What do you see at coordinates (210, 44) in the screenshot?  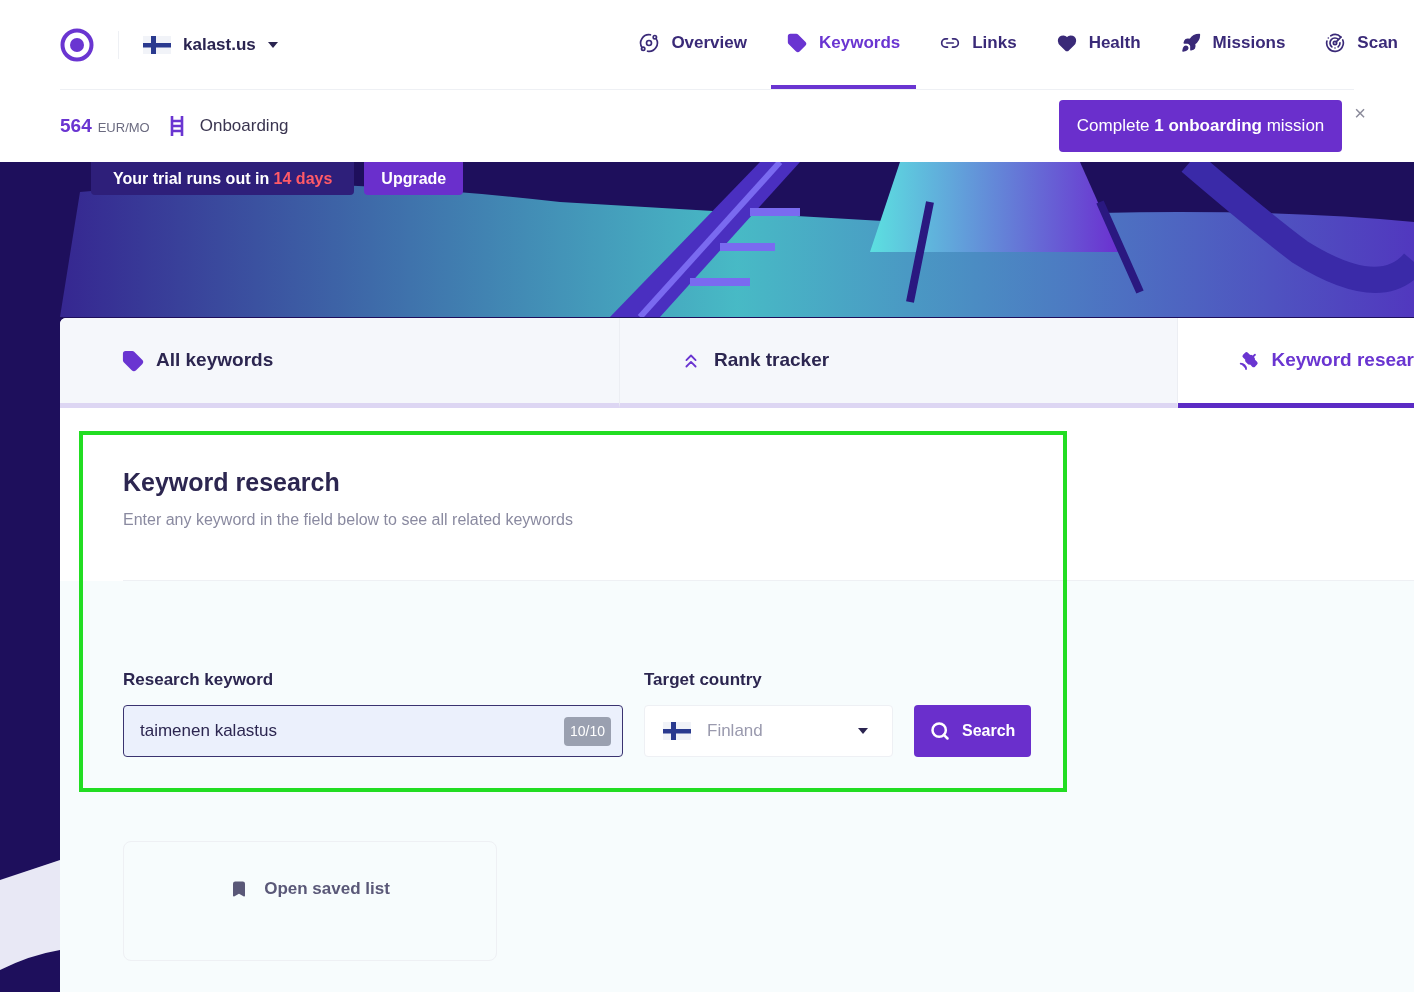 I see `site-selector: kalast.us` at bounding box center [210, 44].